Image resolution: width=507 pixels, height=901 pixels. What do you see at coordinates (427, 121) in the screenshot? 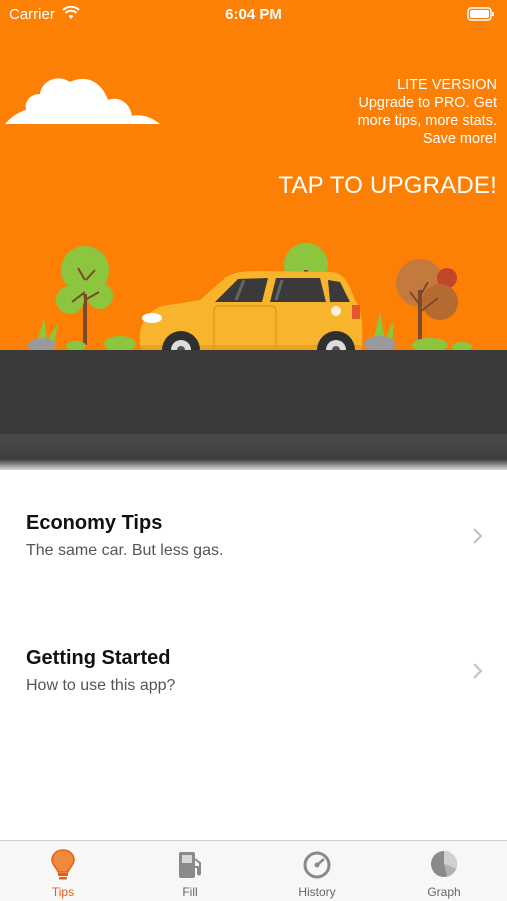
I see `lite-line: more tips, more stats.` at bounding box center [427, 121].